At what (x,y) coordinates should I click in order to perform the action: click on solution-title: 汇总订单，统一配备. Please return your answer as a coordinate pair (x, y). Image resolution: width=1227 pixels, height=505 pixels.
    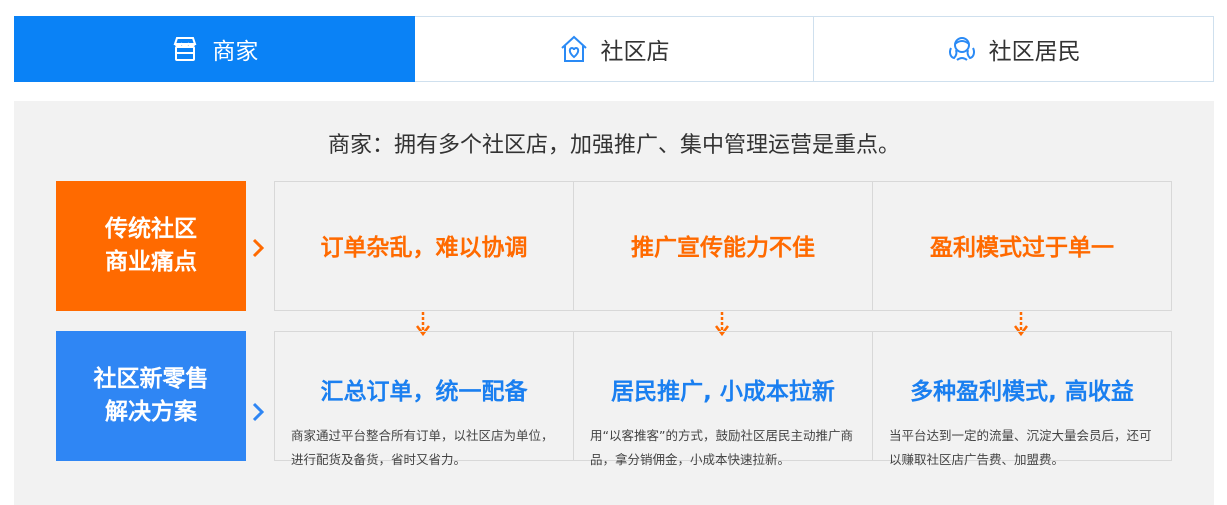
    Looking at the image, I should click on (424, 392).